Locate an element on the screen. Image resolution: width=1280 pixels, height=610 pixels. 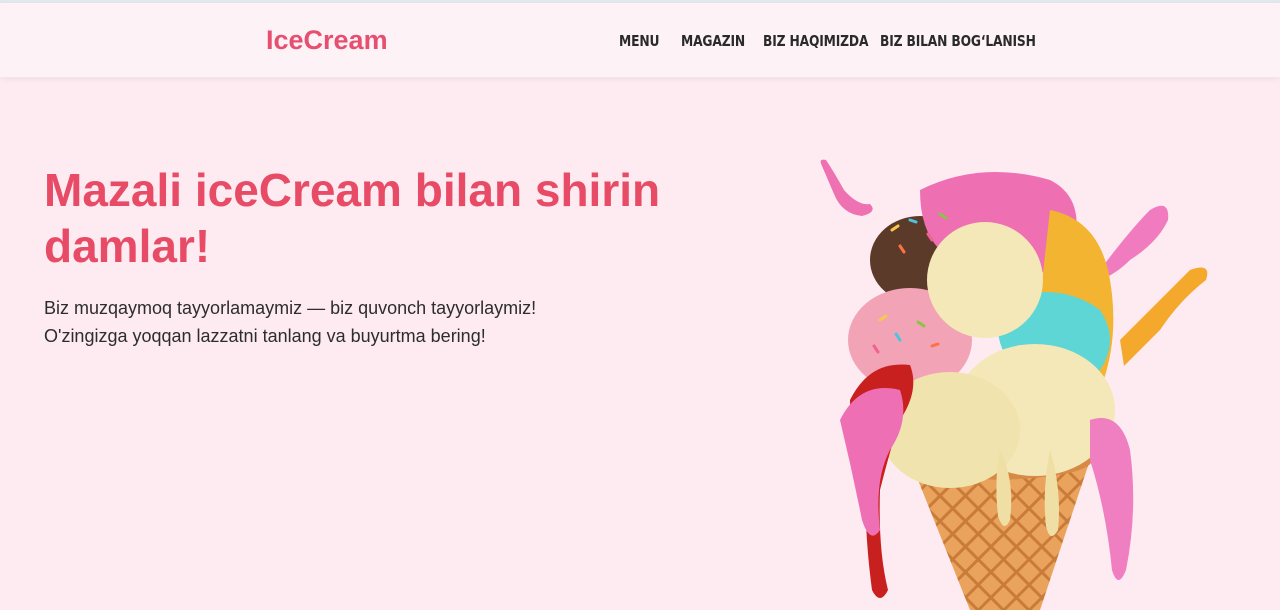
hero-title: Mazali iceCream bilan shirin damlar! is located at coordinates (352, 218).